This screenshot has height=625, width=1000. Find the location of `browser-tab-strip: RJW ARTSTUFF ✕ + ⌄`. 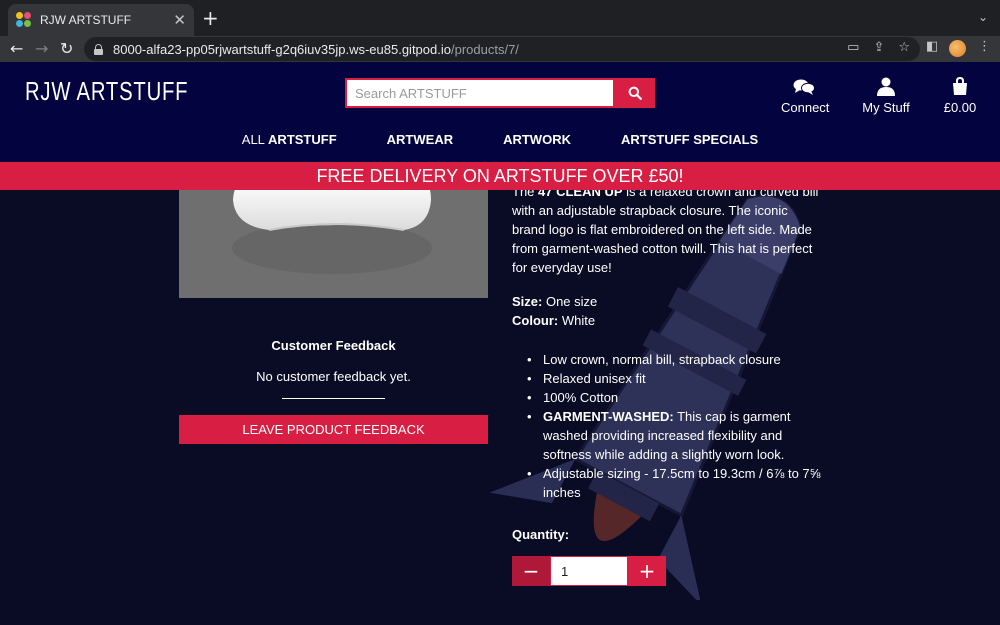

browser-tab-strip: RJW ARTSTUFF ✕ + ⌄ is located at coordinates (500, 18).